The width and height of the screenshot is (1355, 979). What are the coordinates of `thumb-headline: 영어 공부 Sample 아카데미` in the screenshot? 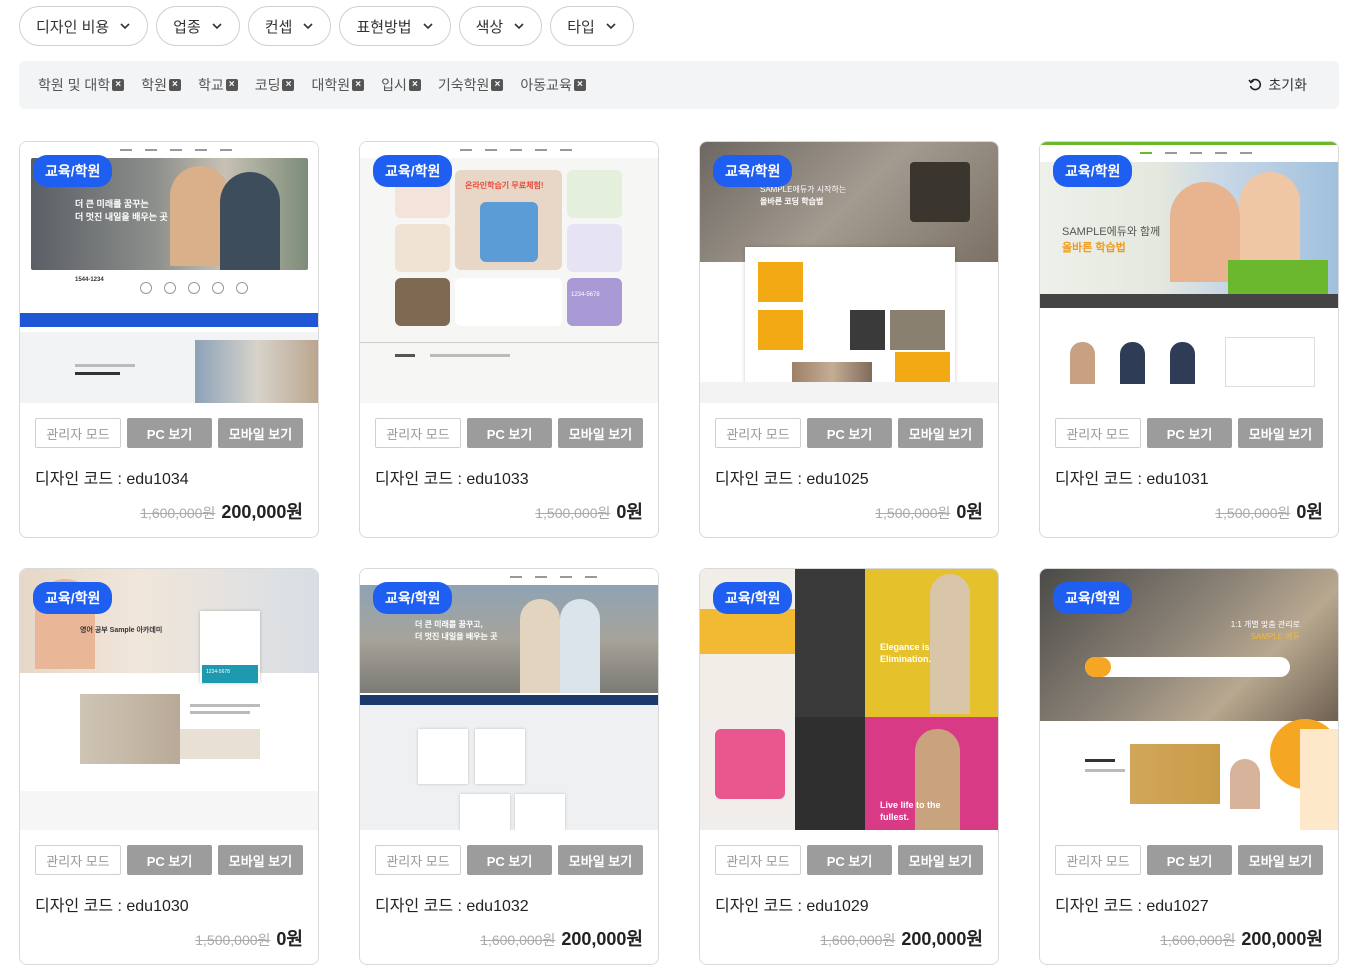 It's located at (121, 630).